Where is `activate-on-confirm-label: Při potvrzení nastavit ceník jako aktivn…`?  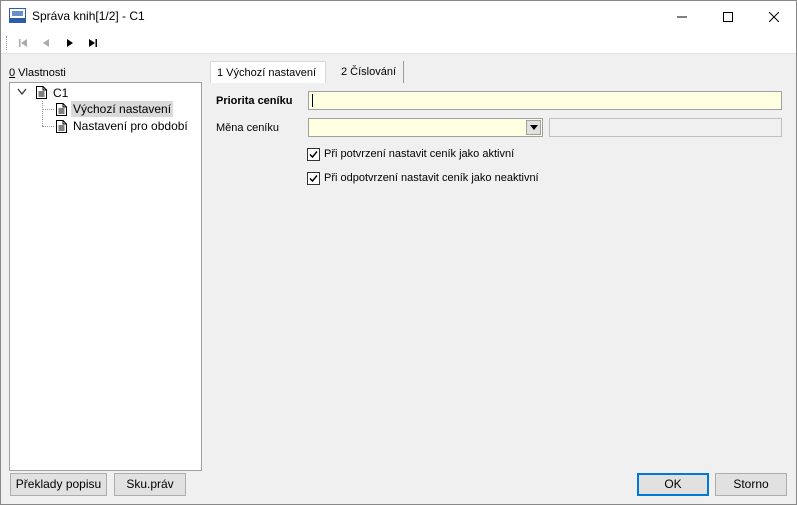 activate-on-confirm-label: Při potvrzení nastavit ceník jako aktivn… is located at coordinates (419, 154).